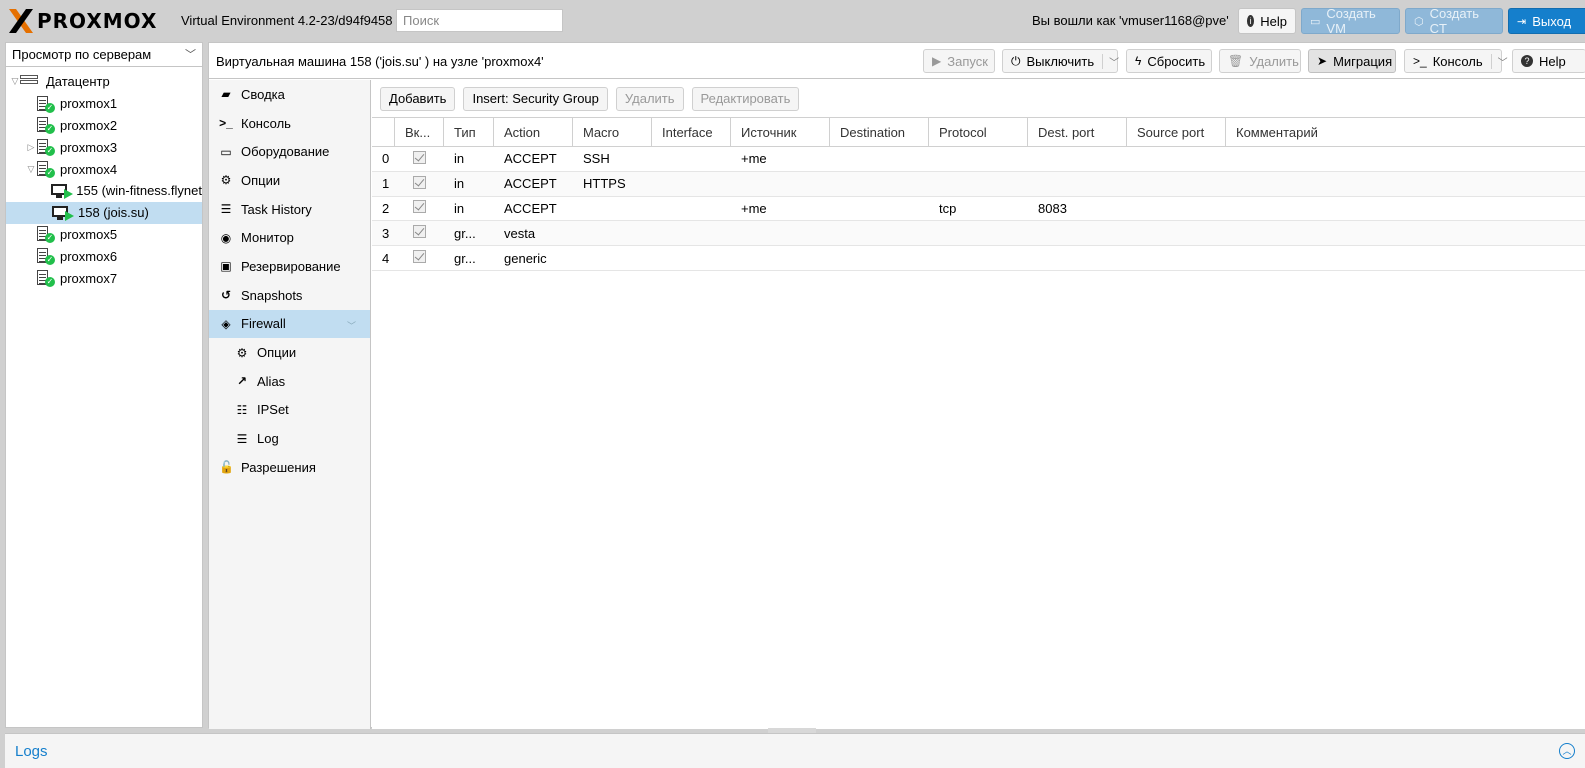 Image resolution: width=1585 pixels, height=768 pixels. Describe the element at coordinates (89, 147) in the screenshot. I see `tree-item-label: proxmox3` at that location.